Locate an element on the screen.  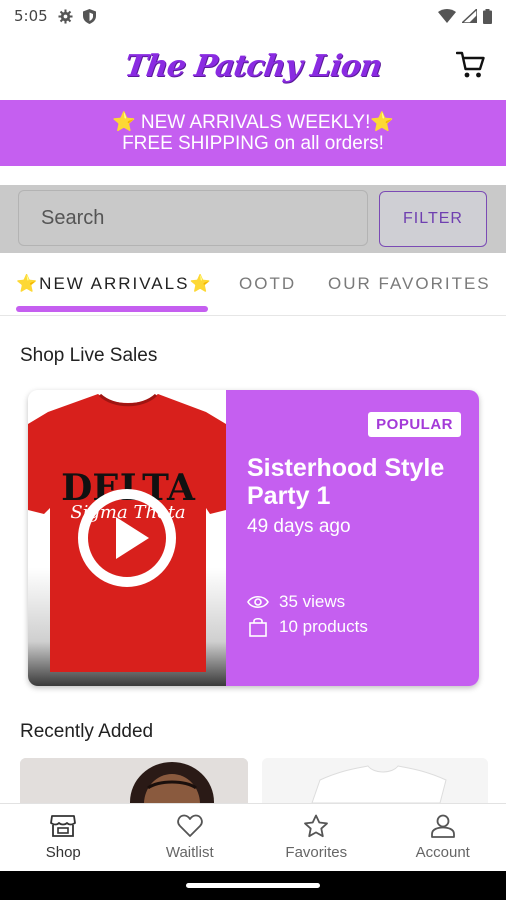
section-title-live-sales: Shop Live Sales is located at coordinates (89, 355).